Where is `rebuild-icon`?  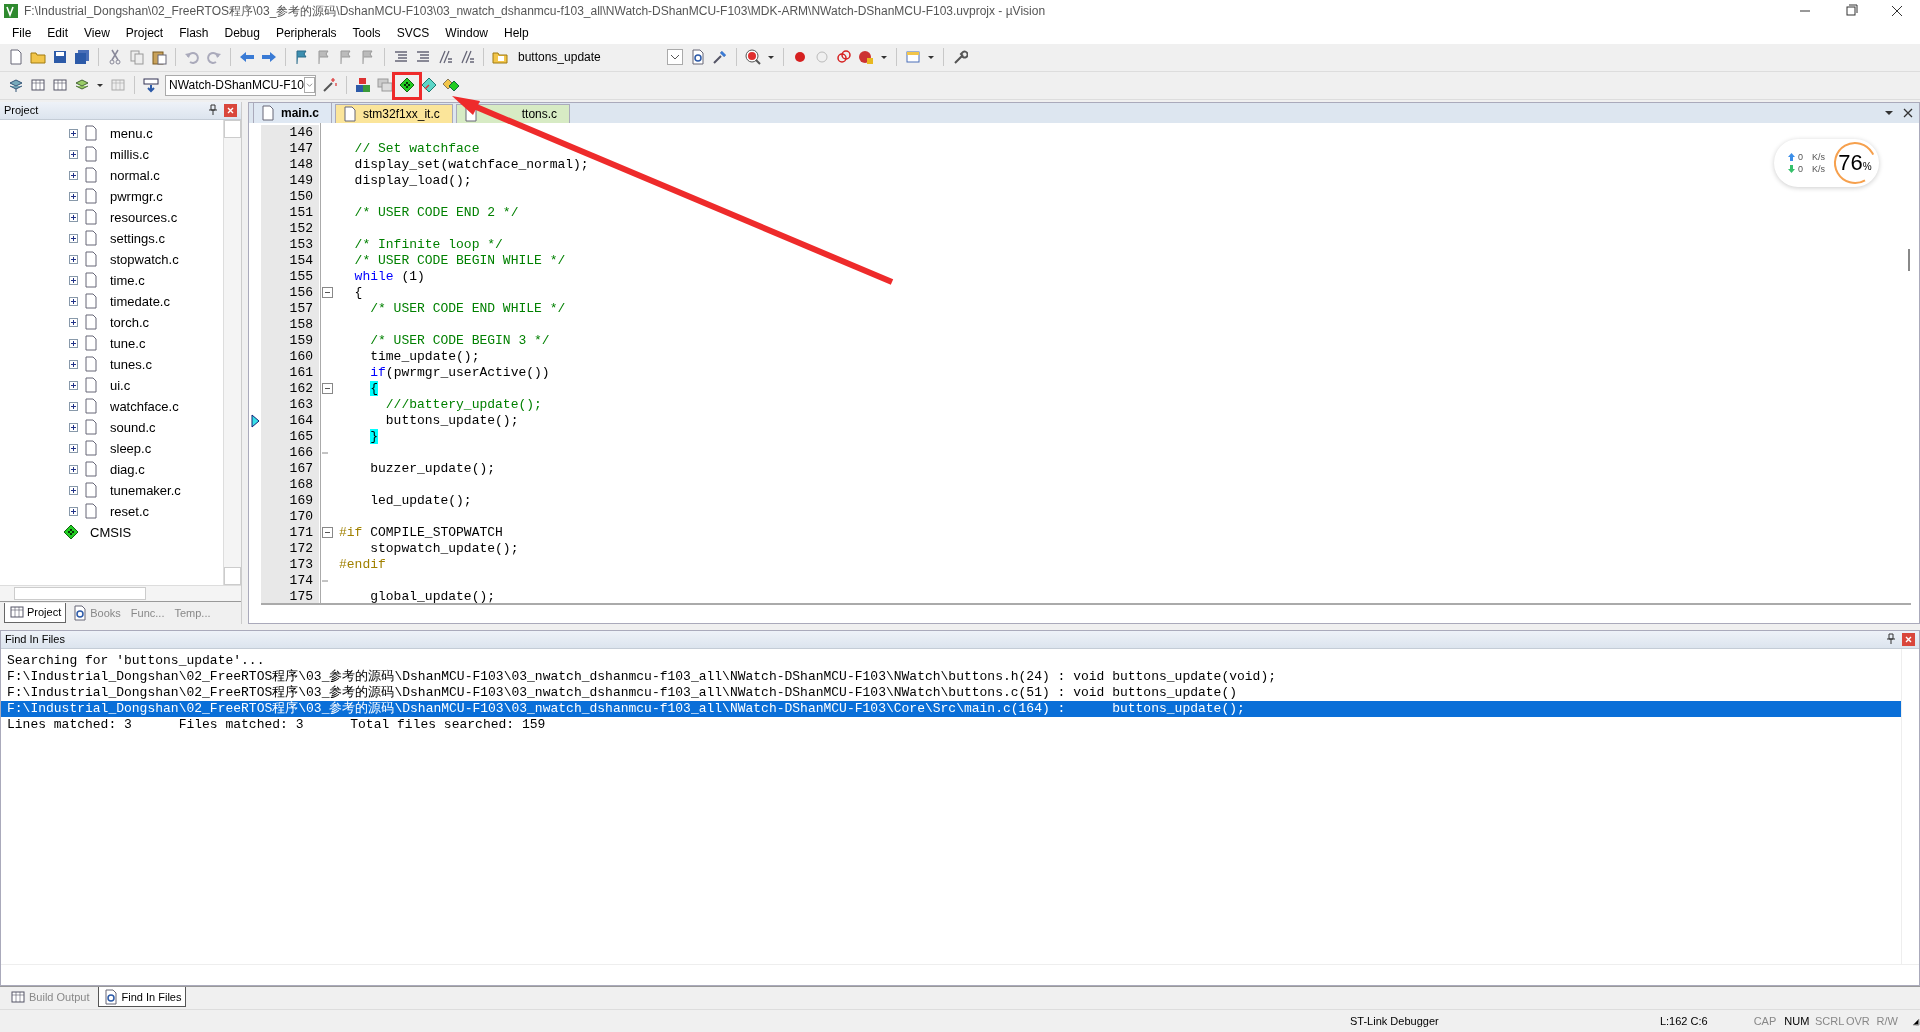
rebuild-icon is located at coordinates (60, 85).